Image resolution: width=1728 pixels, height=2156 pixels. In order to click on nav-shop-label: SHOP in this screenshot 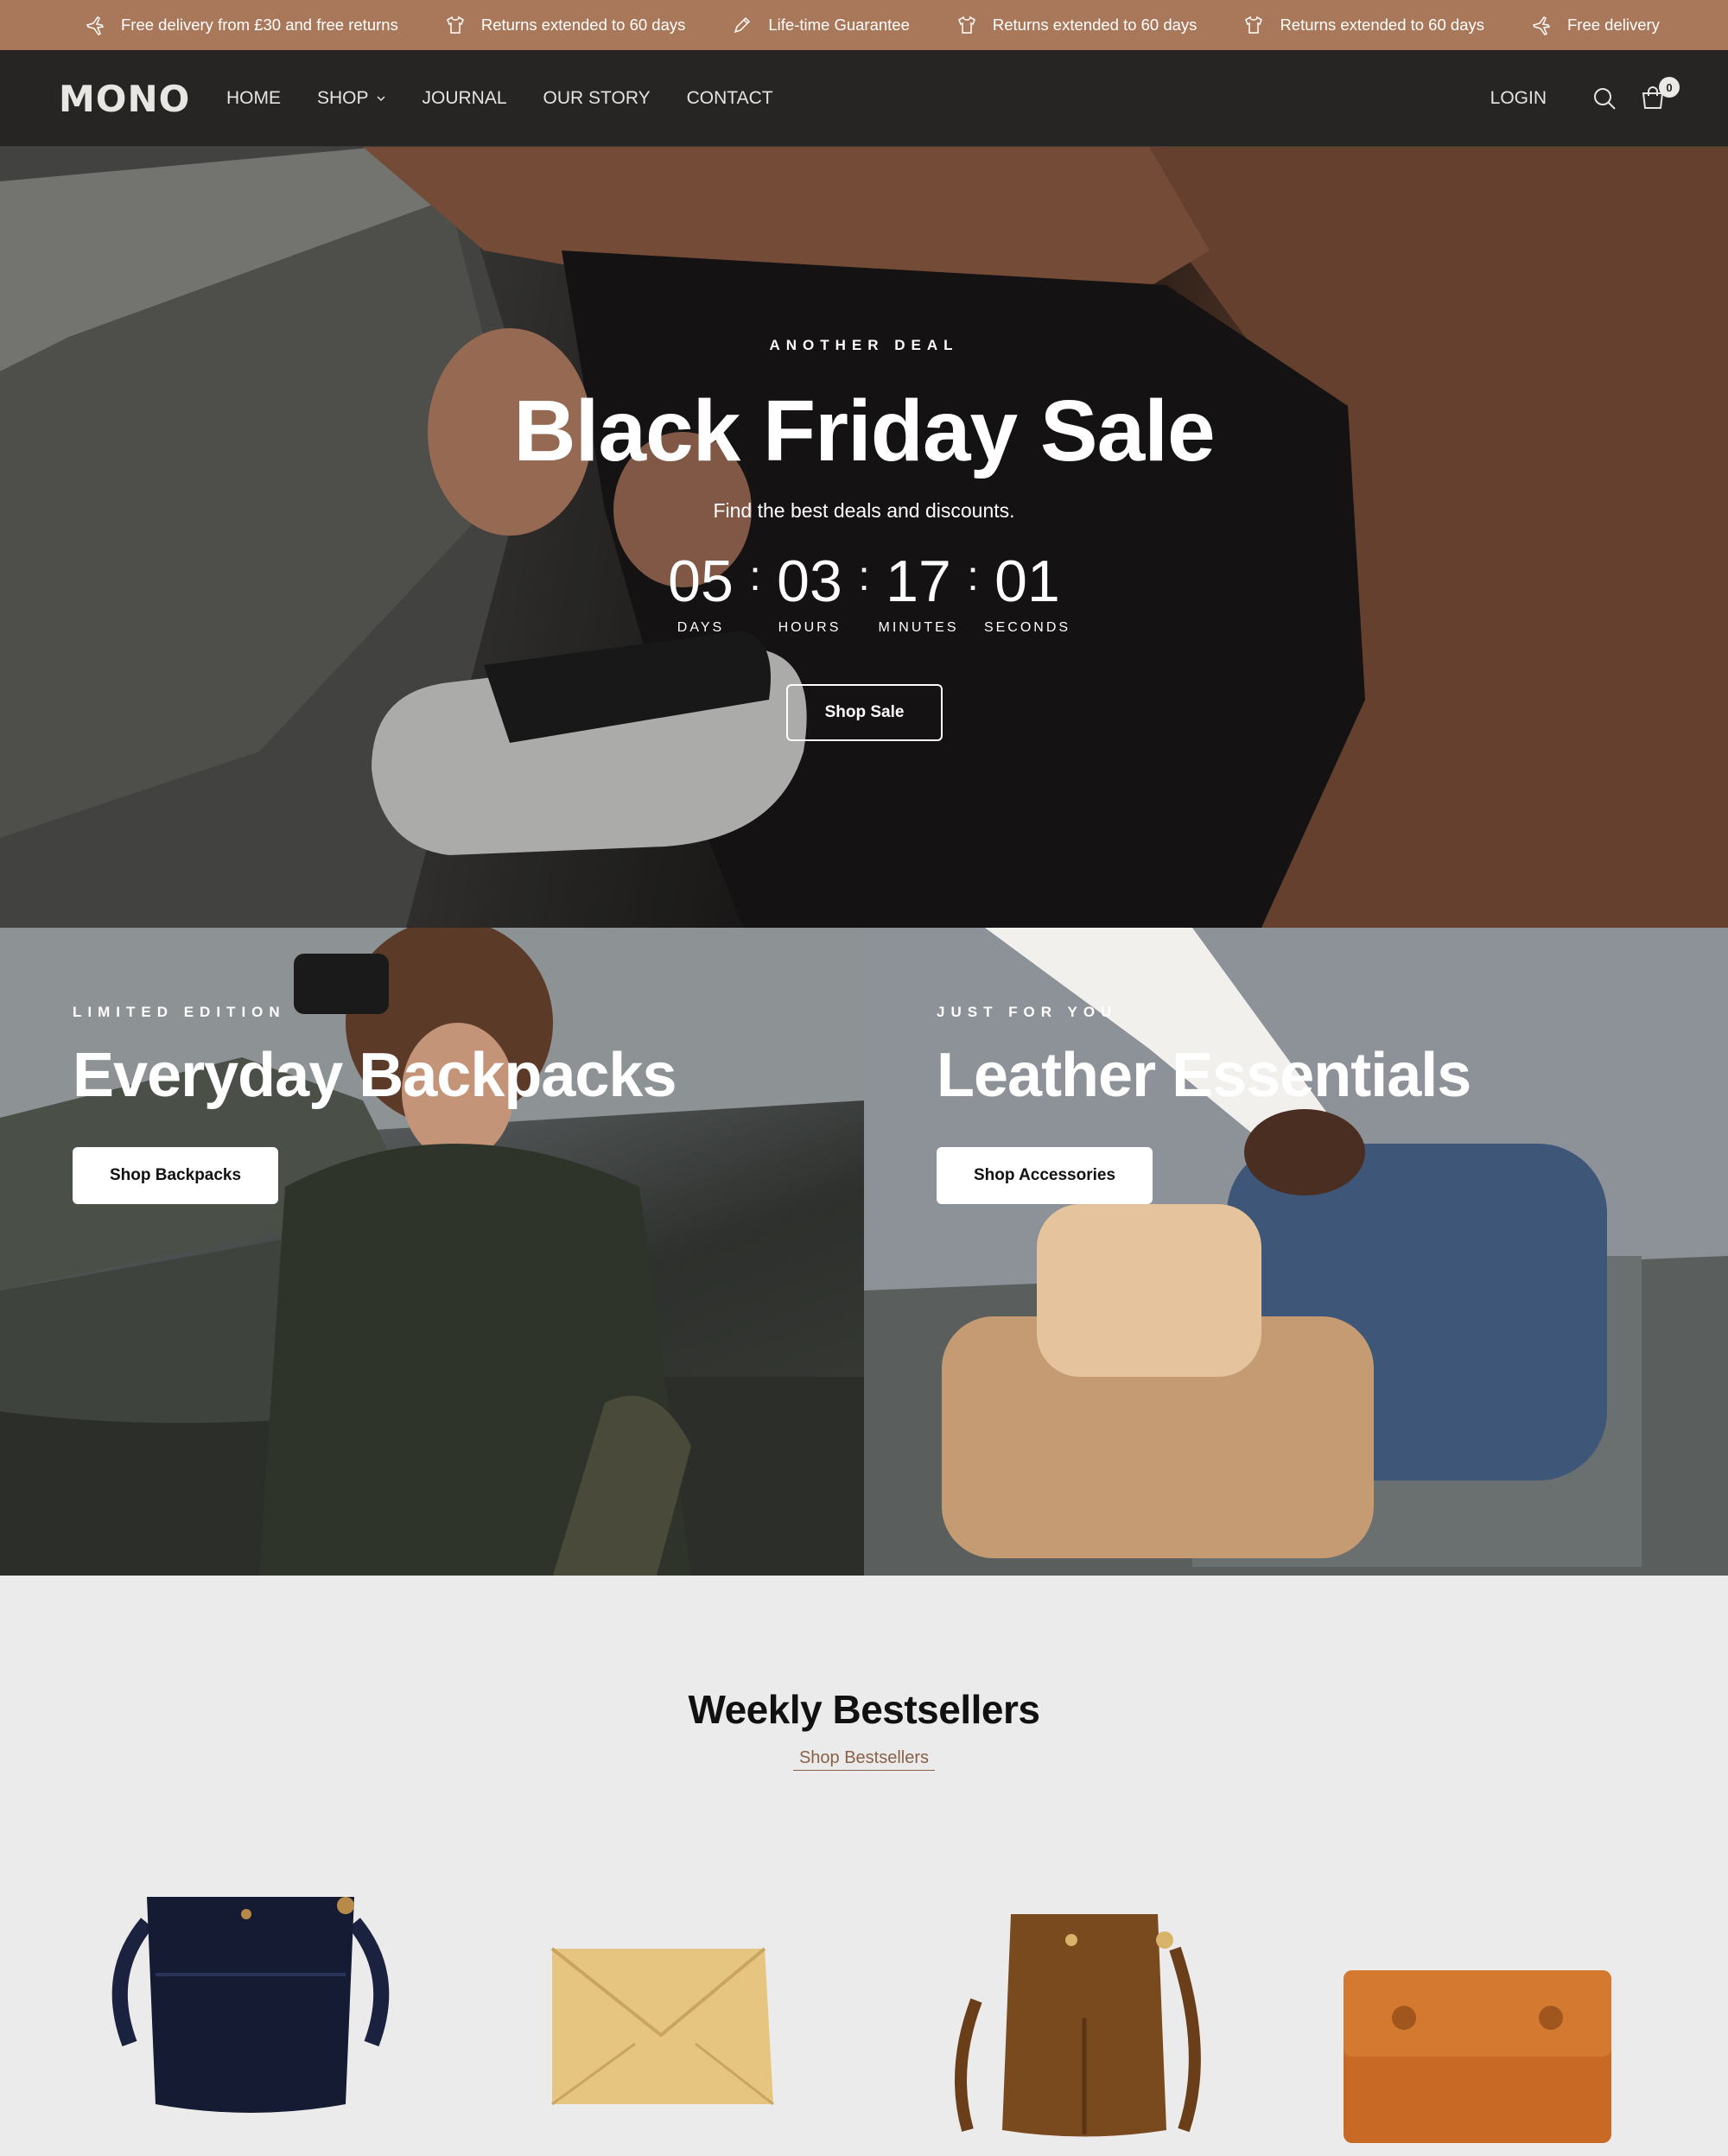, I will do `click(343, 98)`.